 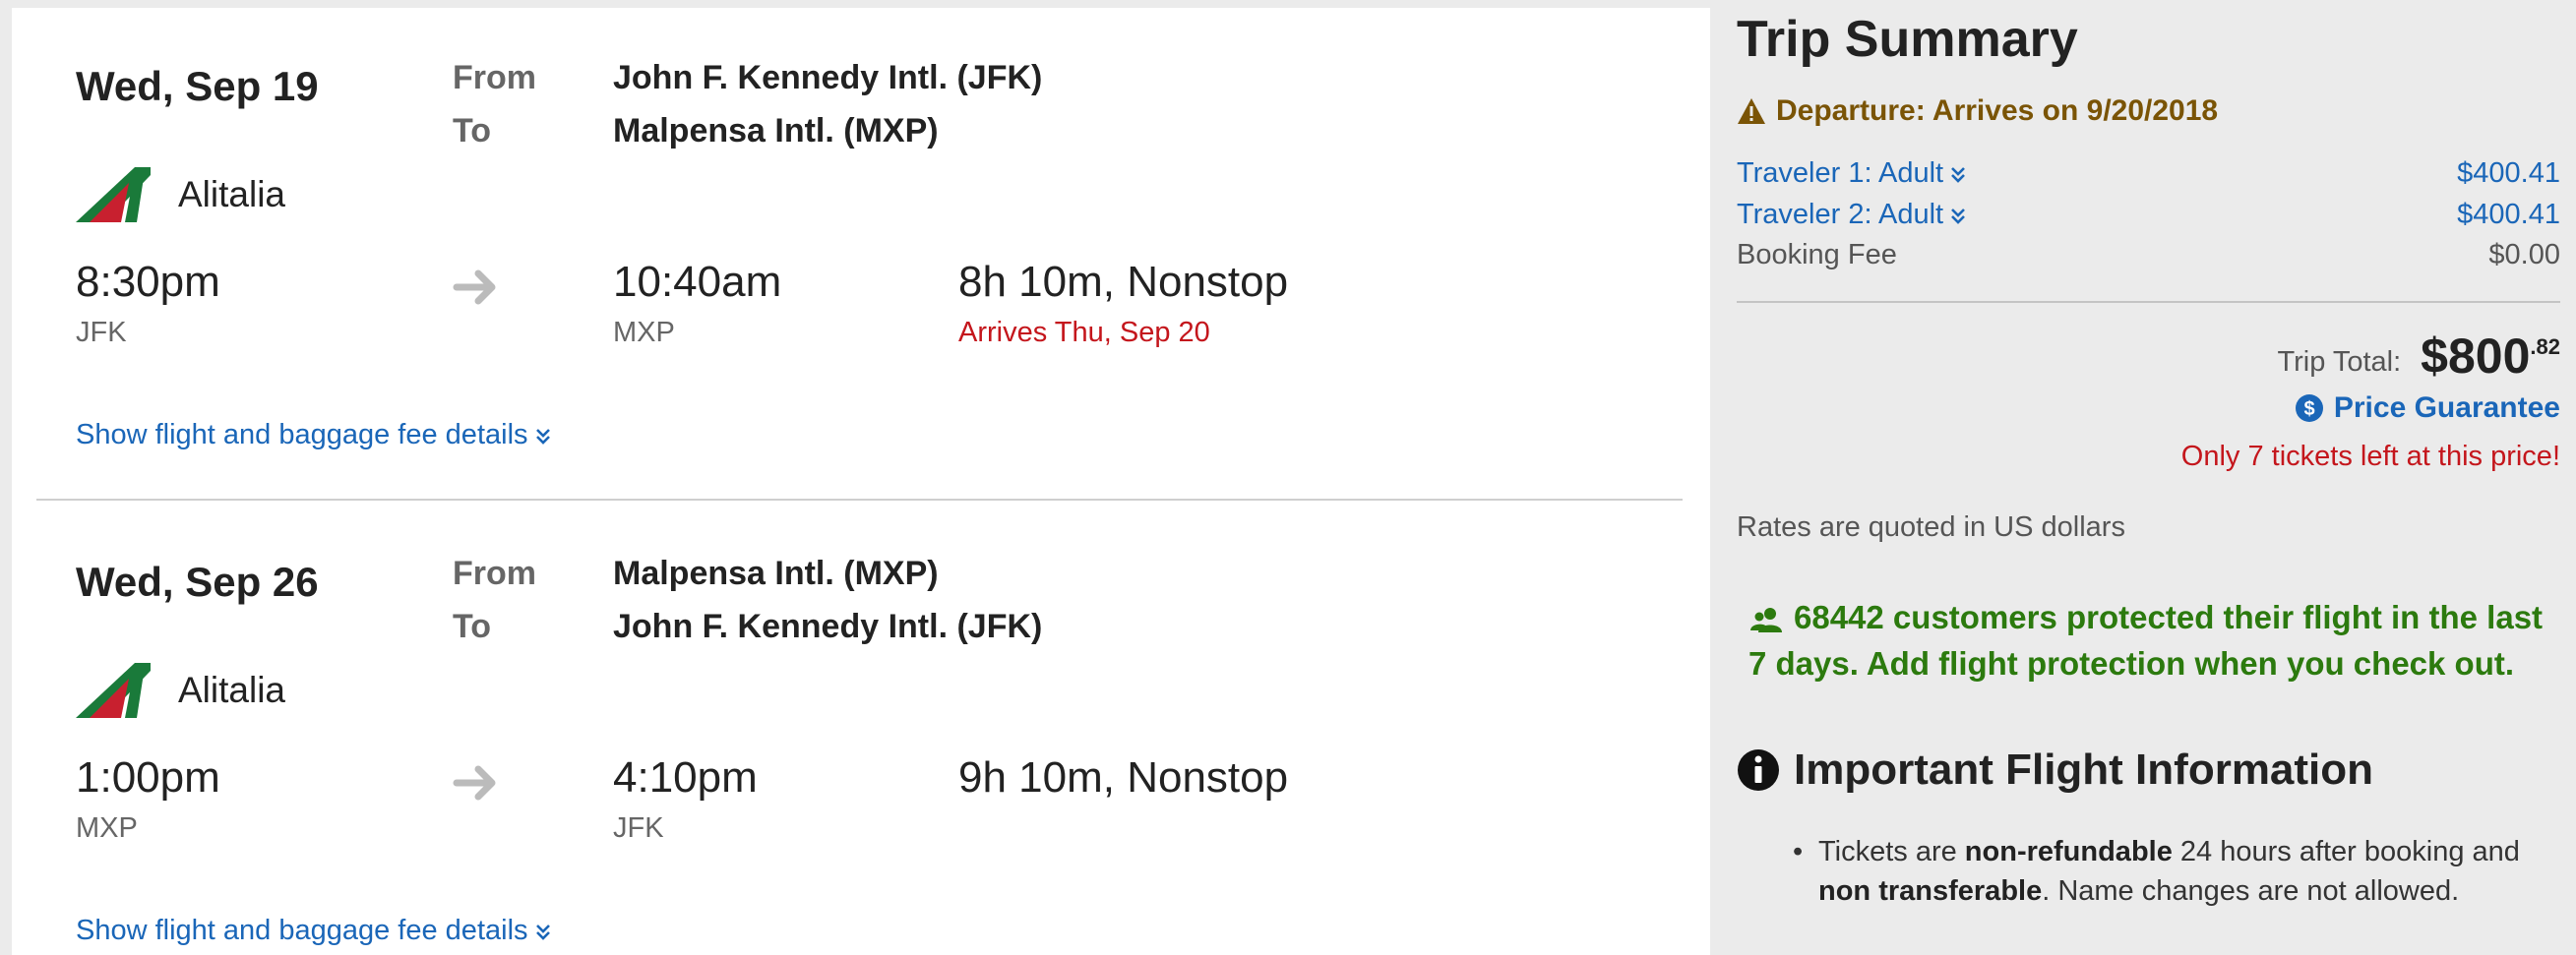 I want to click on booking-fee-label: Booking Fee, so click(x=1817, y=254).